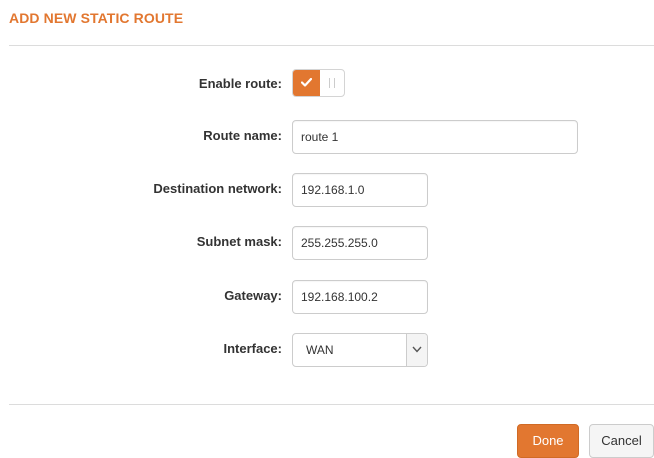  I want to click on subnet-mask-label: Subnet mask:, so click(239, 241).